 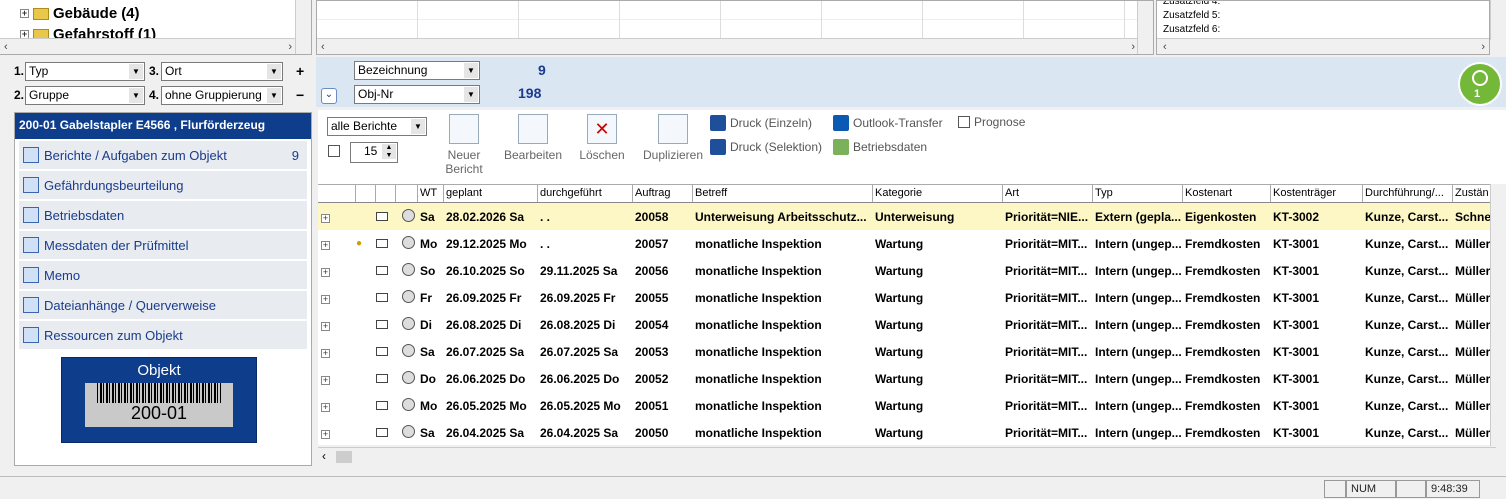 What do you see at coordinates (337, 193) in the screenshot?
I see `column-header-expand` at bounding box center [337, 193].